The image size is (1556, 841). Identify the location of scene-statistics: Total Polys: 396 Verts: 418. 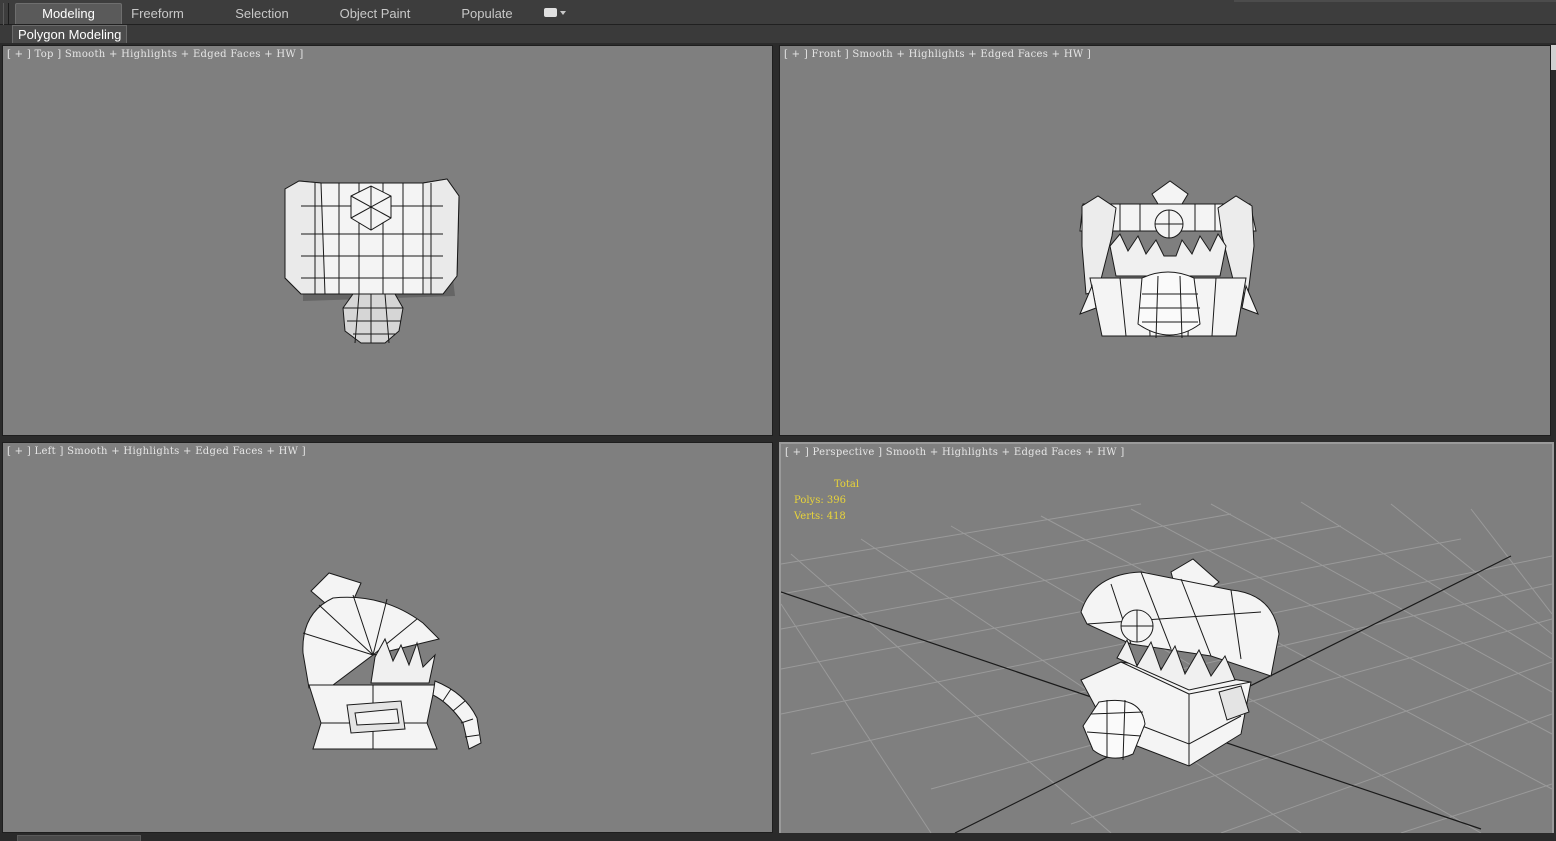
(826, 501).